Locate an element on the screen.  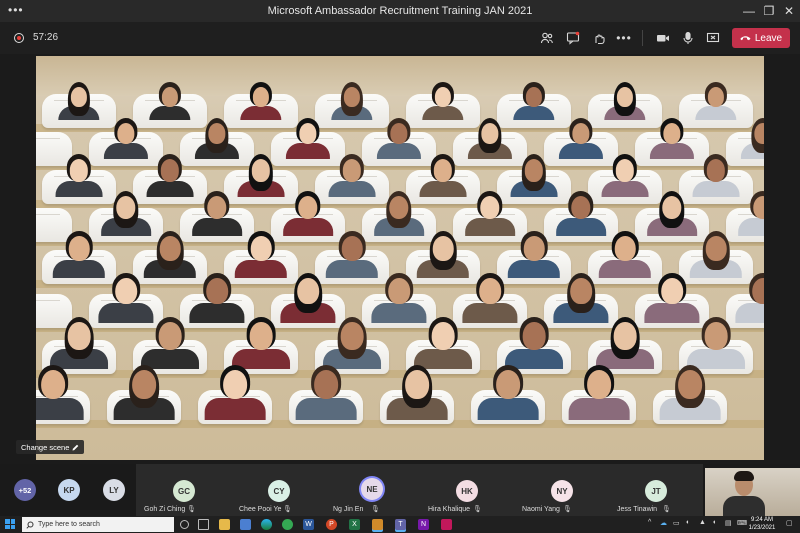
explorer-active-icon is located at coordinates (377, 524).